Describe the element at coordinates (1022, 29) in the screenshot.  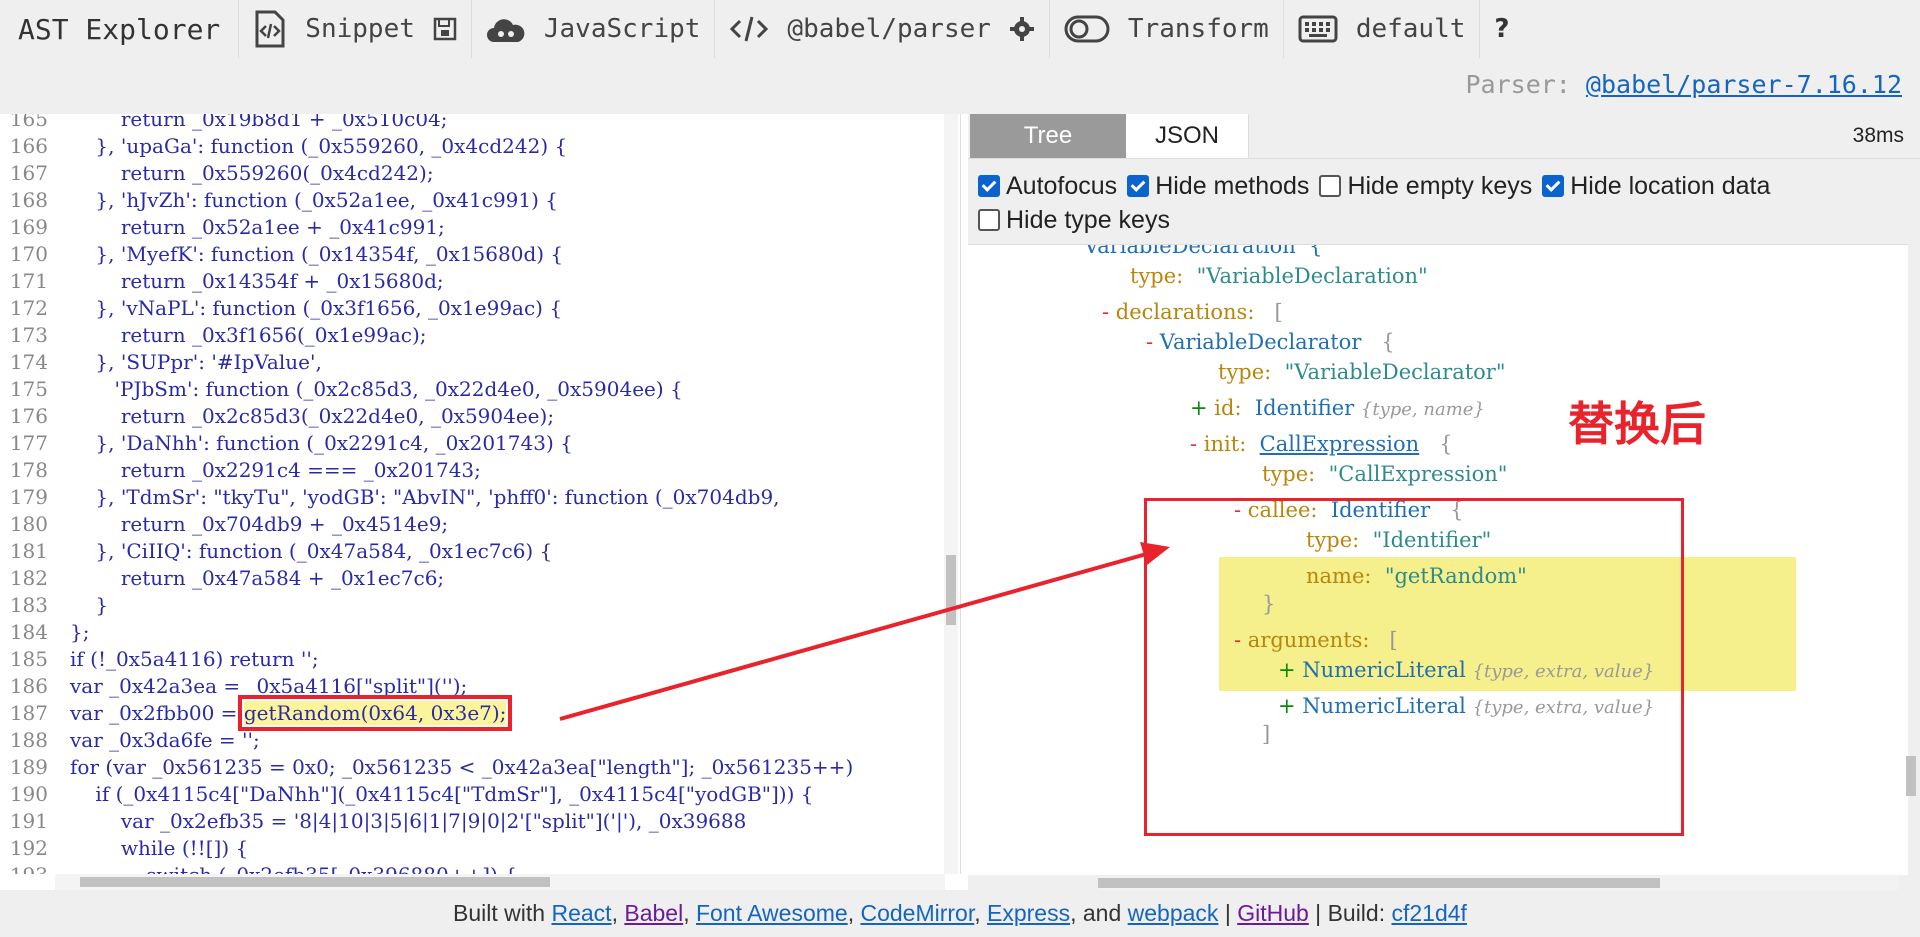
I see `gear-icon` at that location.